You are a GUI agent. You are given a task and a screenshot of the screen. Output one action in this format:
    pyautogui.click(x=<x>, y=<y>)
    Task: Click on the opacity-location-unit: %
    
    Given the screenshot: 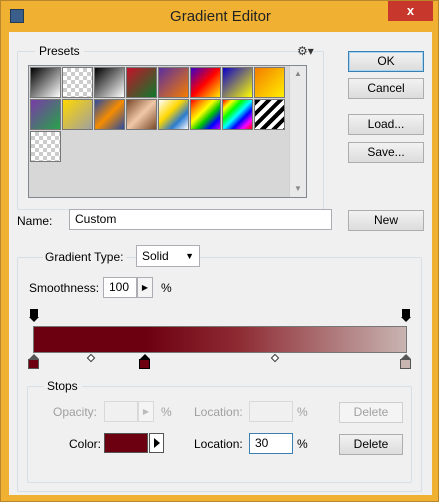 What is the action you would take?
    pyautogui.click(x=302, y=412)
    